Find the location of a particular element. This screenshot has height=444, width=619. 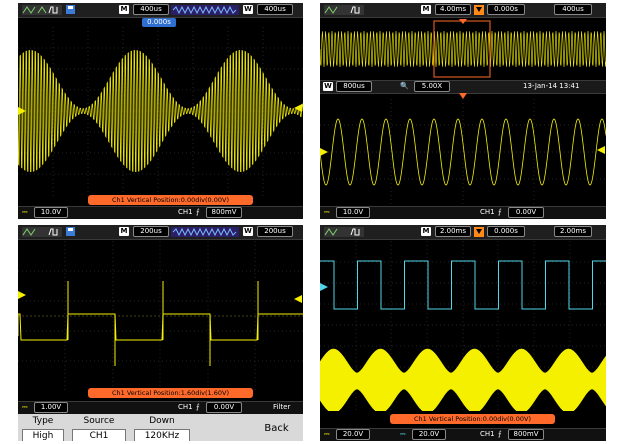

zoom-icon: 🔍 is located at coordinates (404, 86).